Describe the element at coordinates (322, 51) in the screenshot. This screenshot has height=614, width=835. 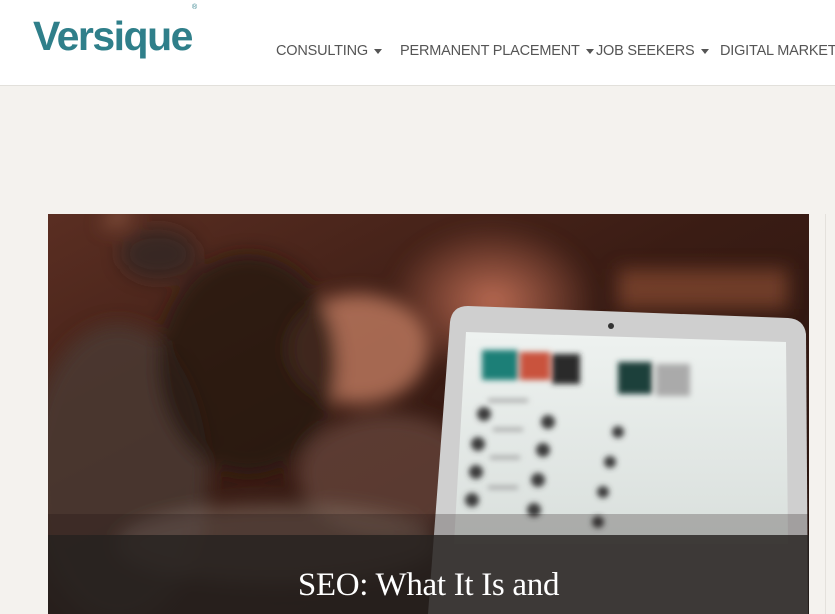
I see `nav-item-label: CONSULTING` at that location.